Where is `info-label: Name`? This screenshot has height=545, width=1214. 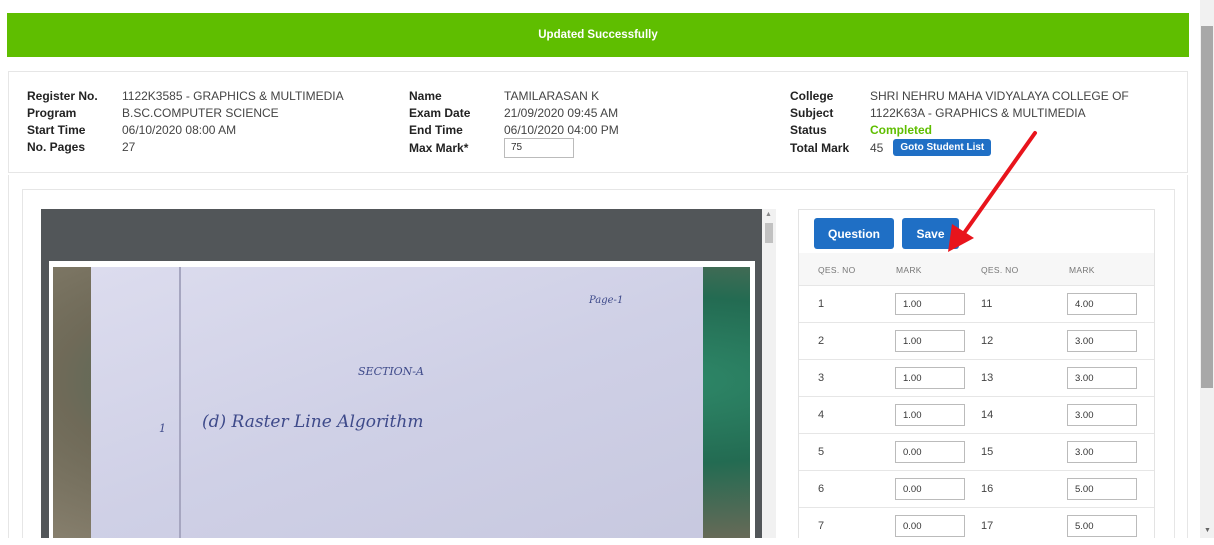
info-label: Name is located at coordinates (425, 95).